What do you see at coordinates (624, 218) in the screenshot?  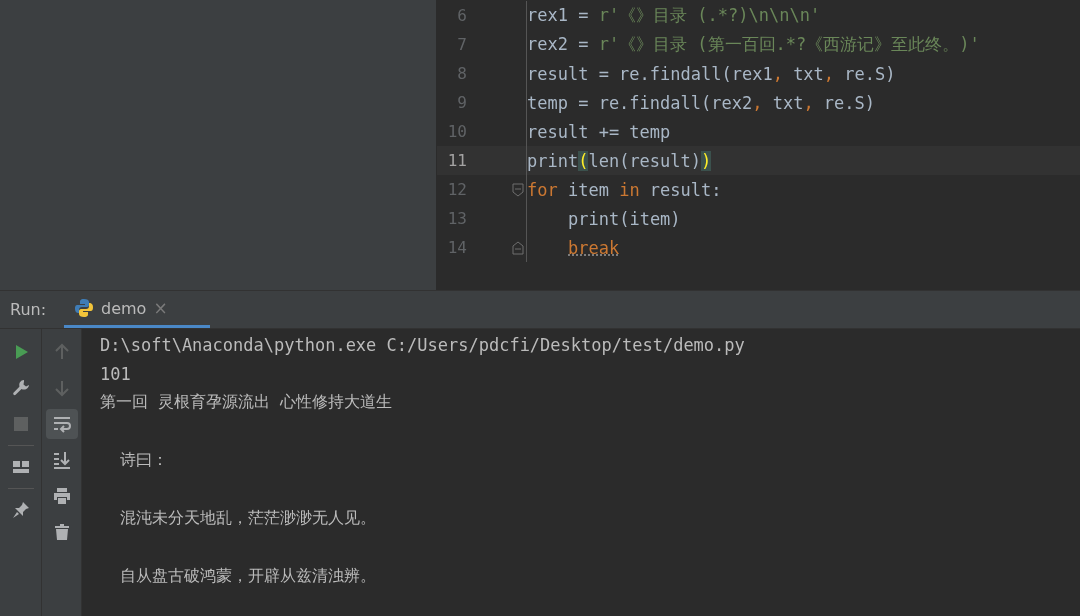 I see `code-line: print(item)` at bounding box center [624, 218].